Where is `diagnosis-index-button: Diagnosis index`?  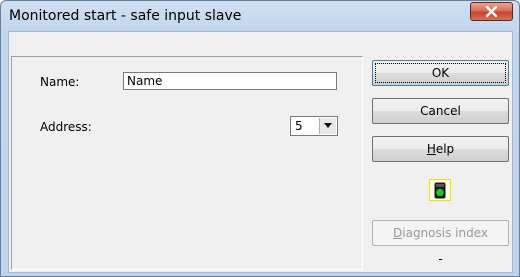
diagnosis-index-button: Diagnosis index is located at coordinates (440, 233).